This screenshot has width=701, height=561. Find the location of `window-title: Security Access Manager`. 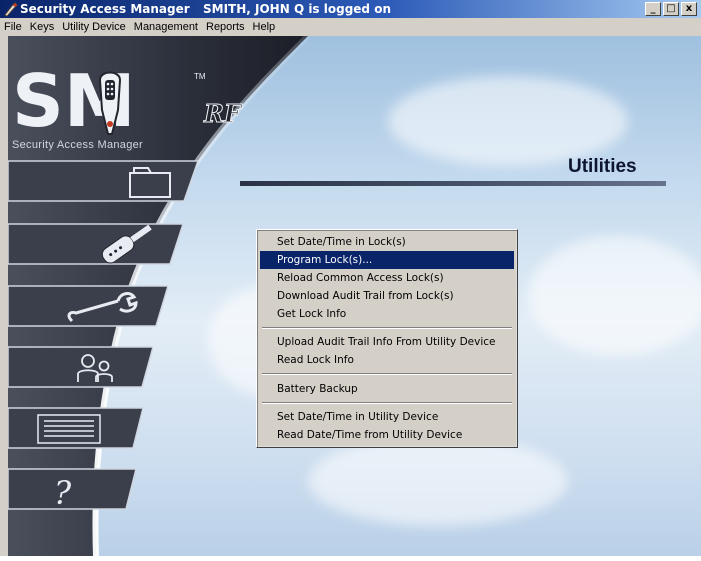

window-title: Security Access Manager is located at coordinates (105, 9).